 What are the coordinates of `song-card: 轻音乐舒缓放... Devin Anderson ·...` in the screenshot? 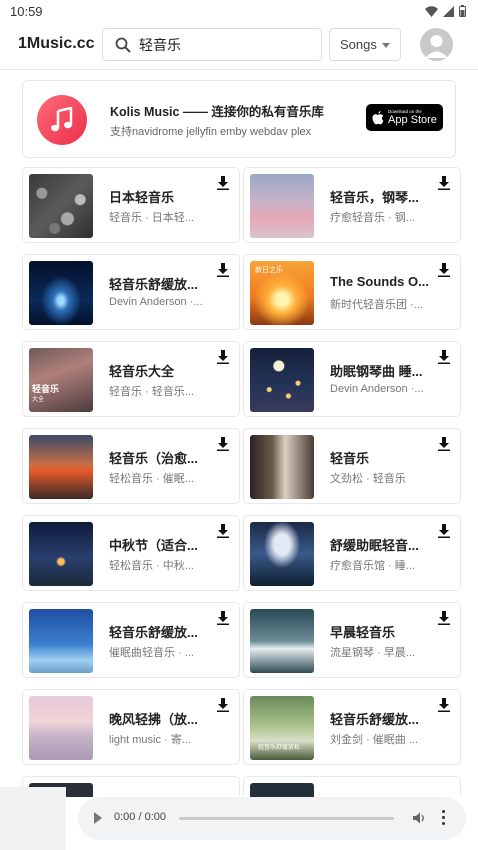 It's located at (131, 292).